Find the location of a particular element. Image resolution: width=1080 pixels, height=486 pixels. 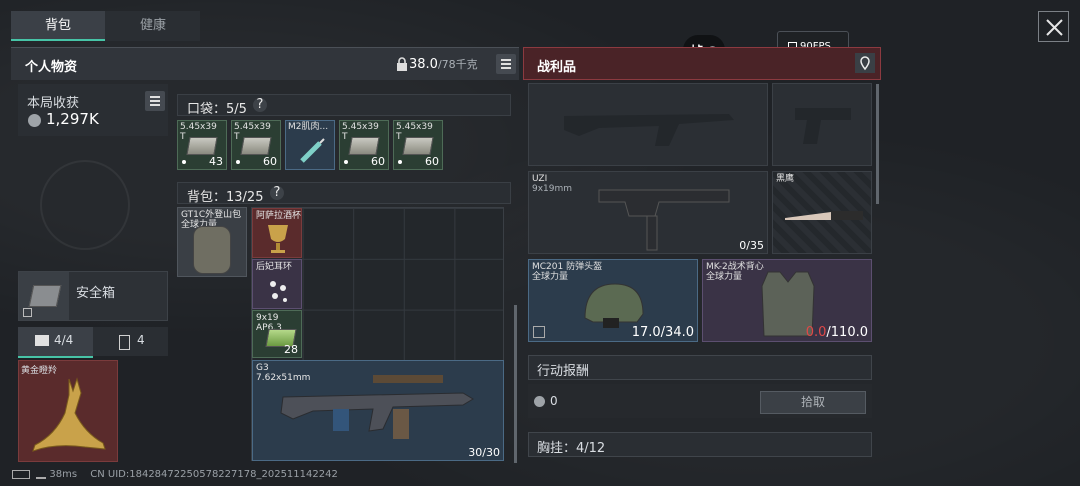

map-pin-button is located at coordinates (865, 63).